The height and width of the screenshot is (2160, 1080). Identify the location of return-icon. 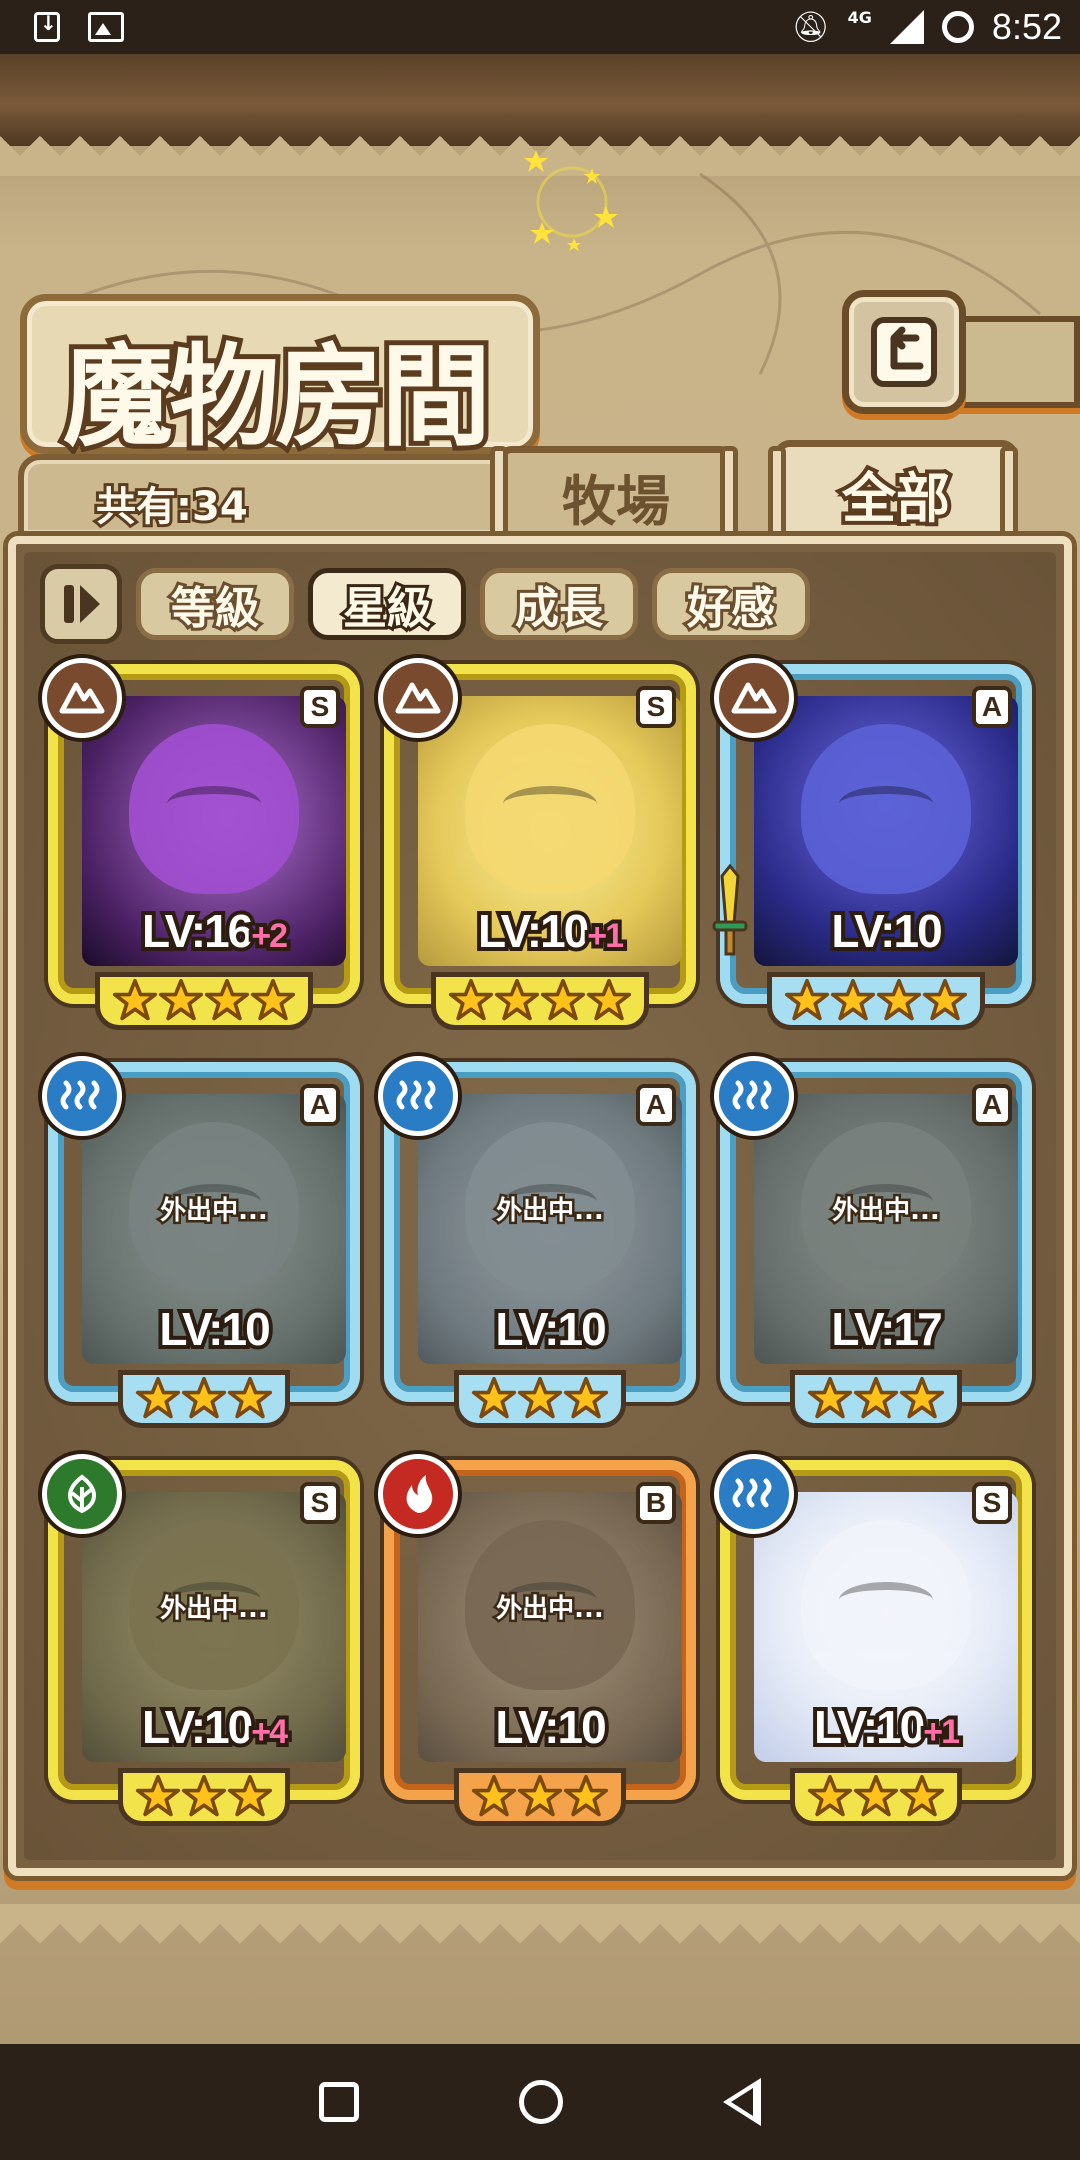
(904, 352).